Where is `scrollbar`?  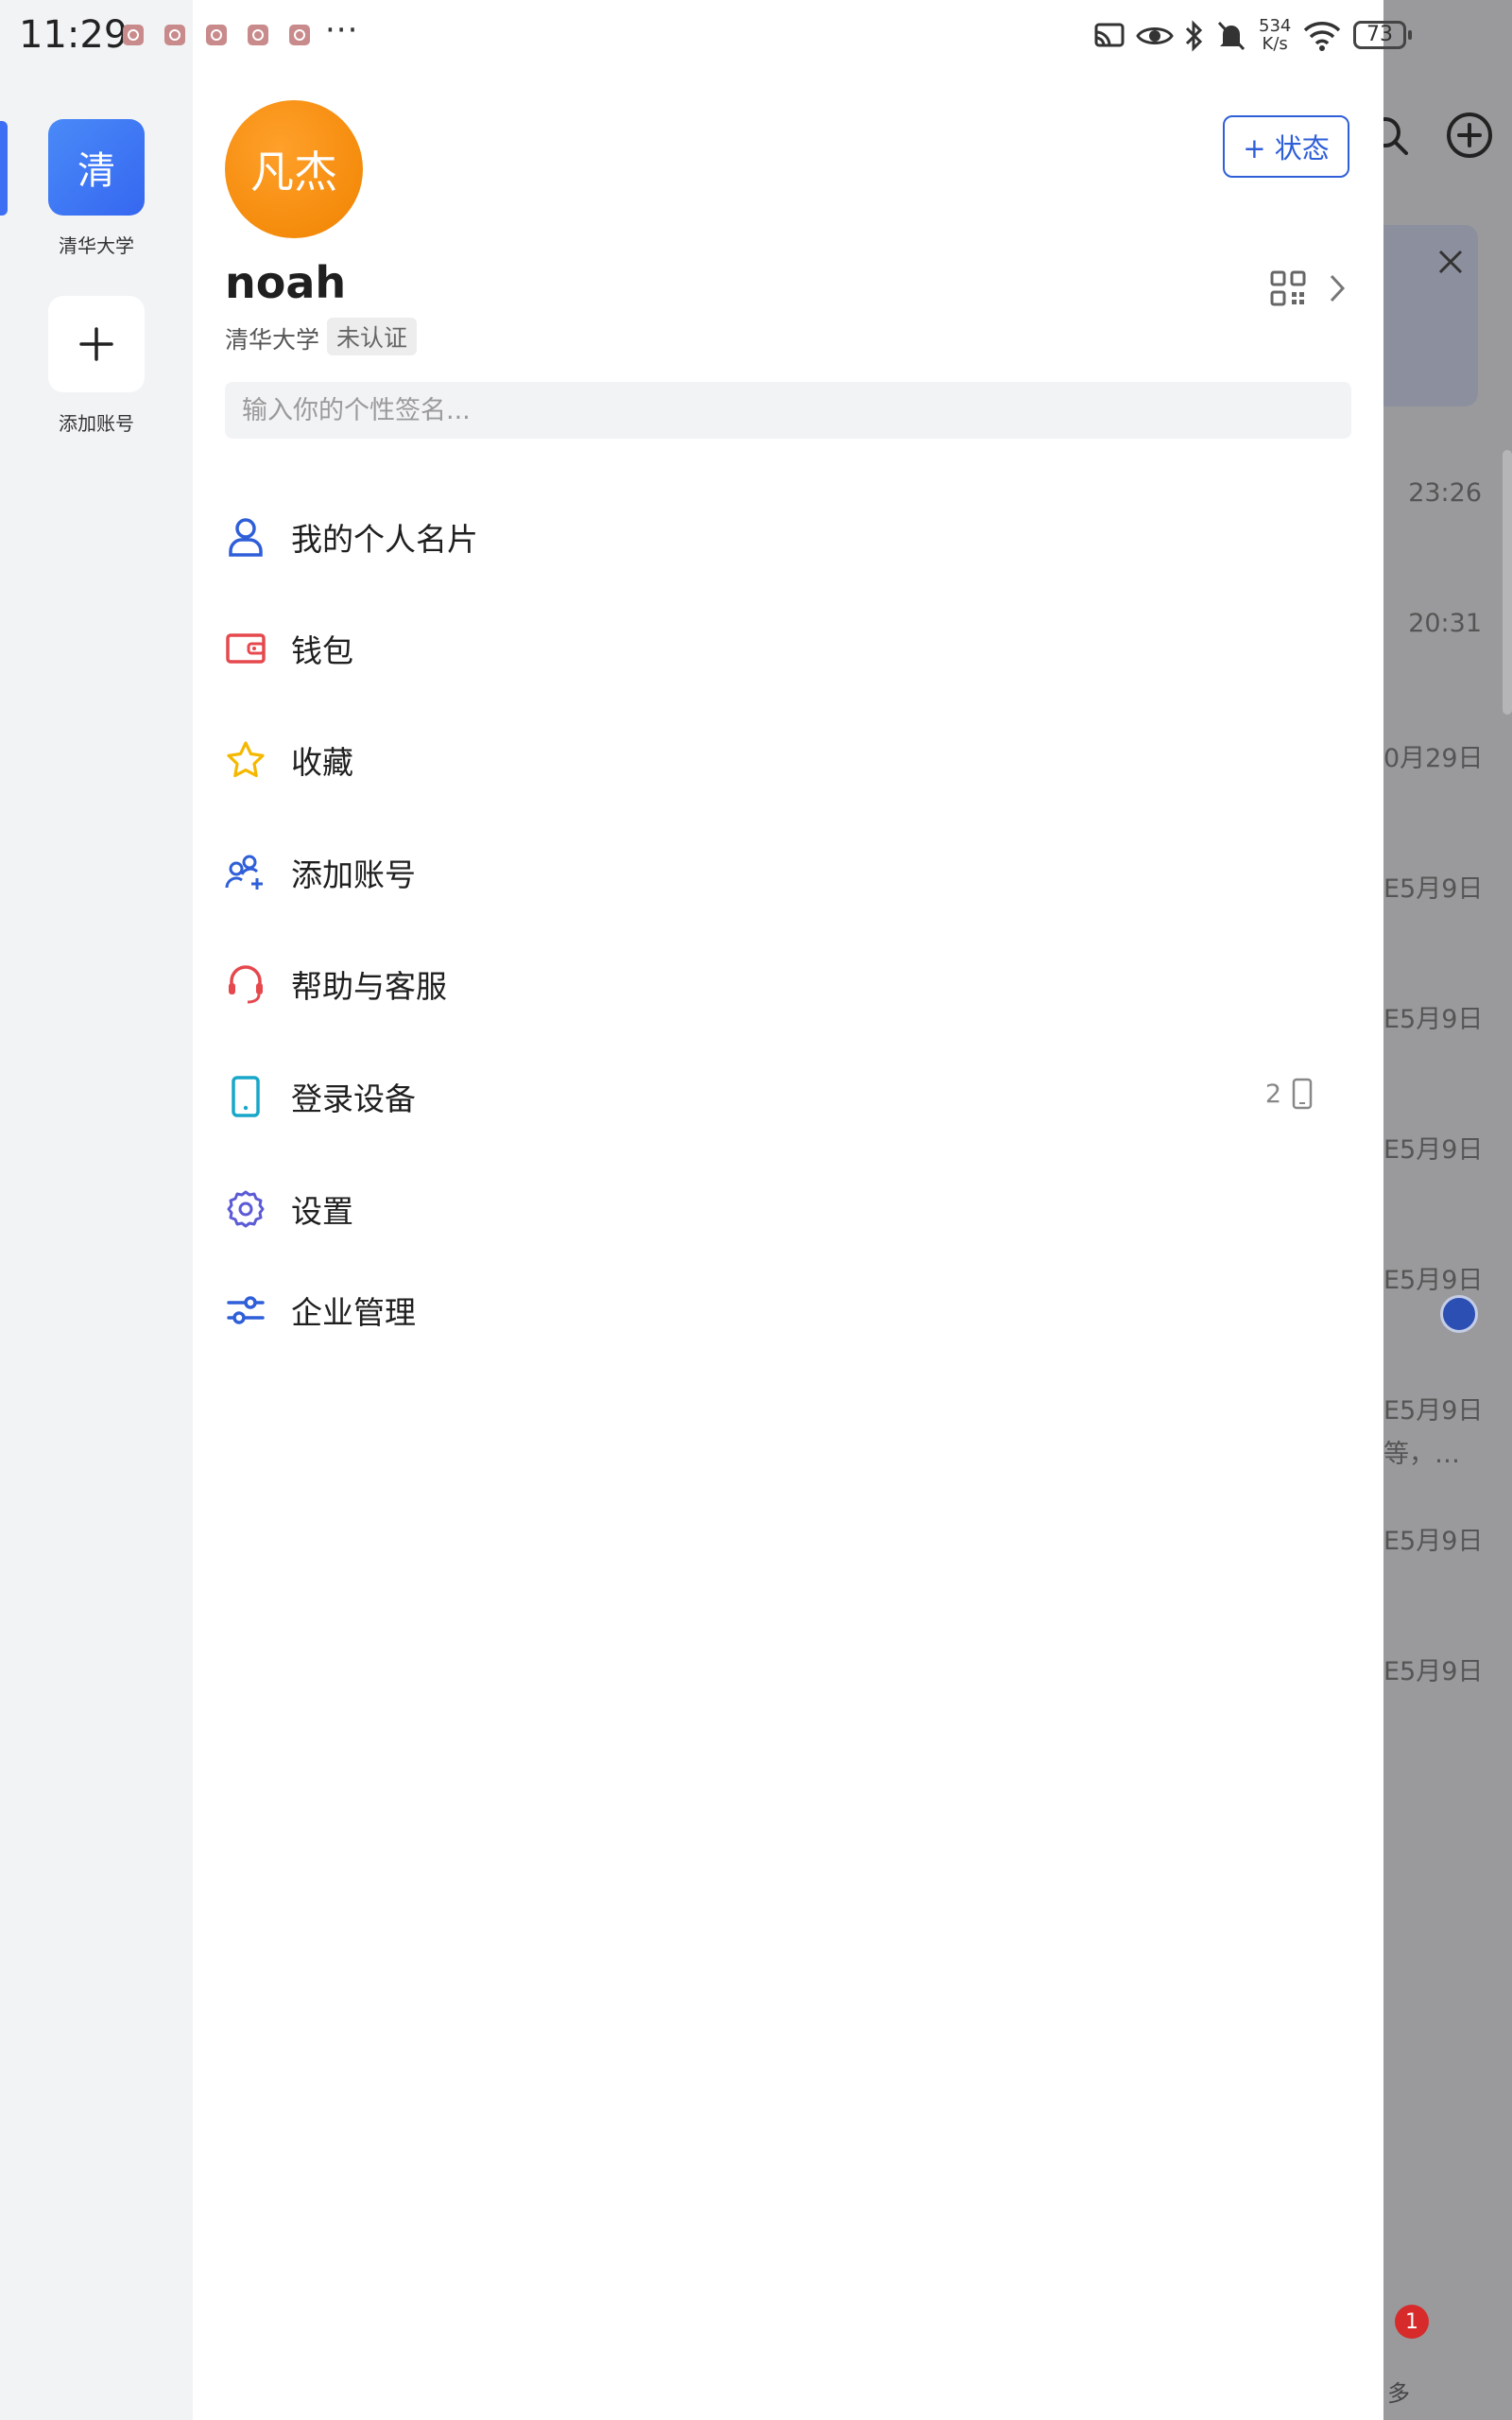 scrollbar is located at coordinates (1507, 582).